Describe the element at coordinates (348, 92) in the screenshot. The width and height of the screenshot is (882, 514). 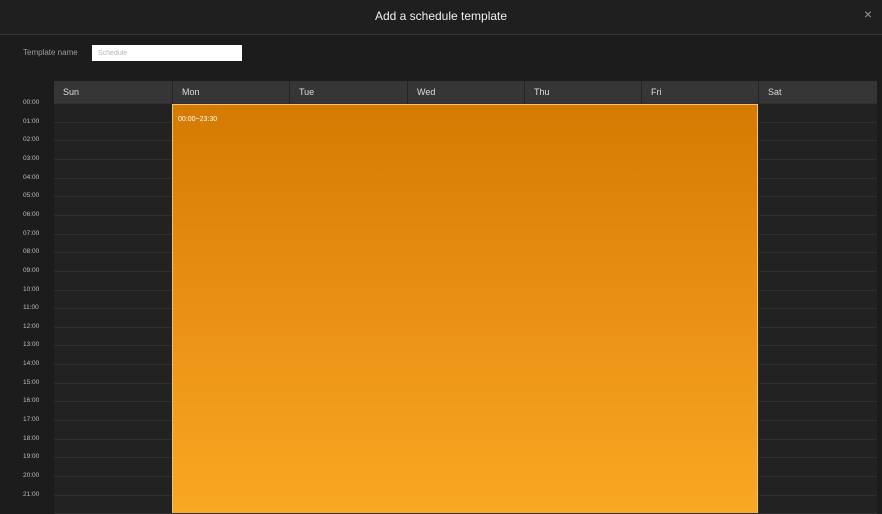
I see `day-header-tue: Tue` at that location.